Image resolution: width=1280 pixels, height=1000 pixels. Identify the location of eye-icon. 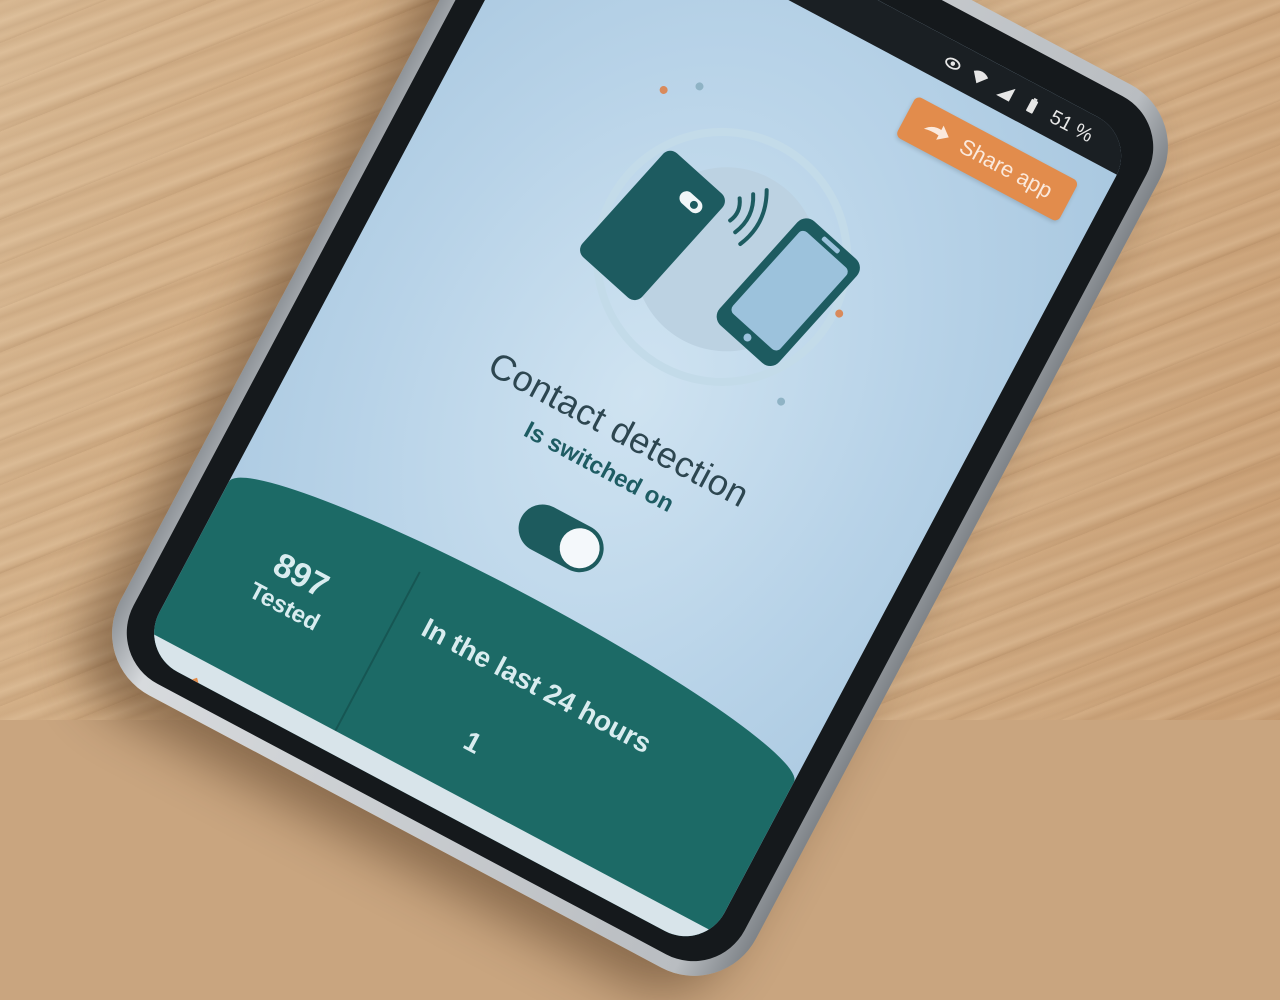
(953, 63).